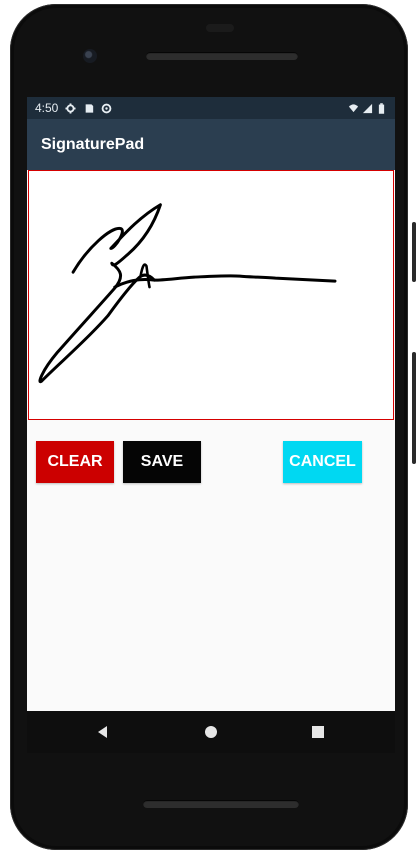  I want to click on cellular-icon, so click(367, 108).